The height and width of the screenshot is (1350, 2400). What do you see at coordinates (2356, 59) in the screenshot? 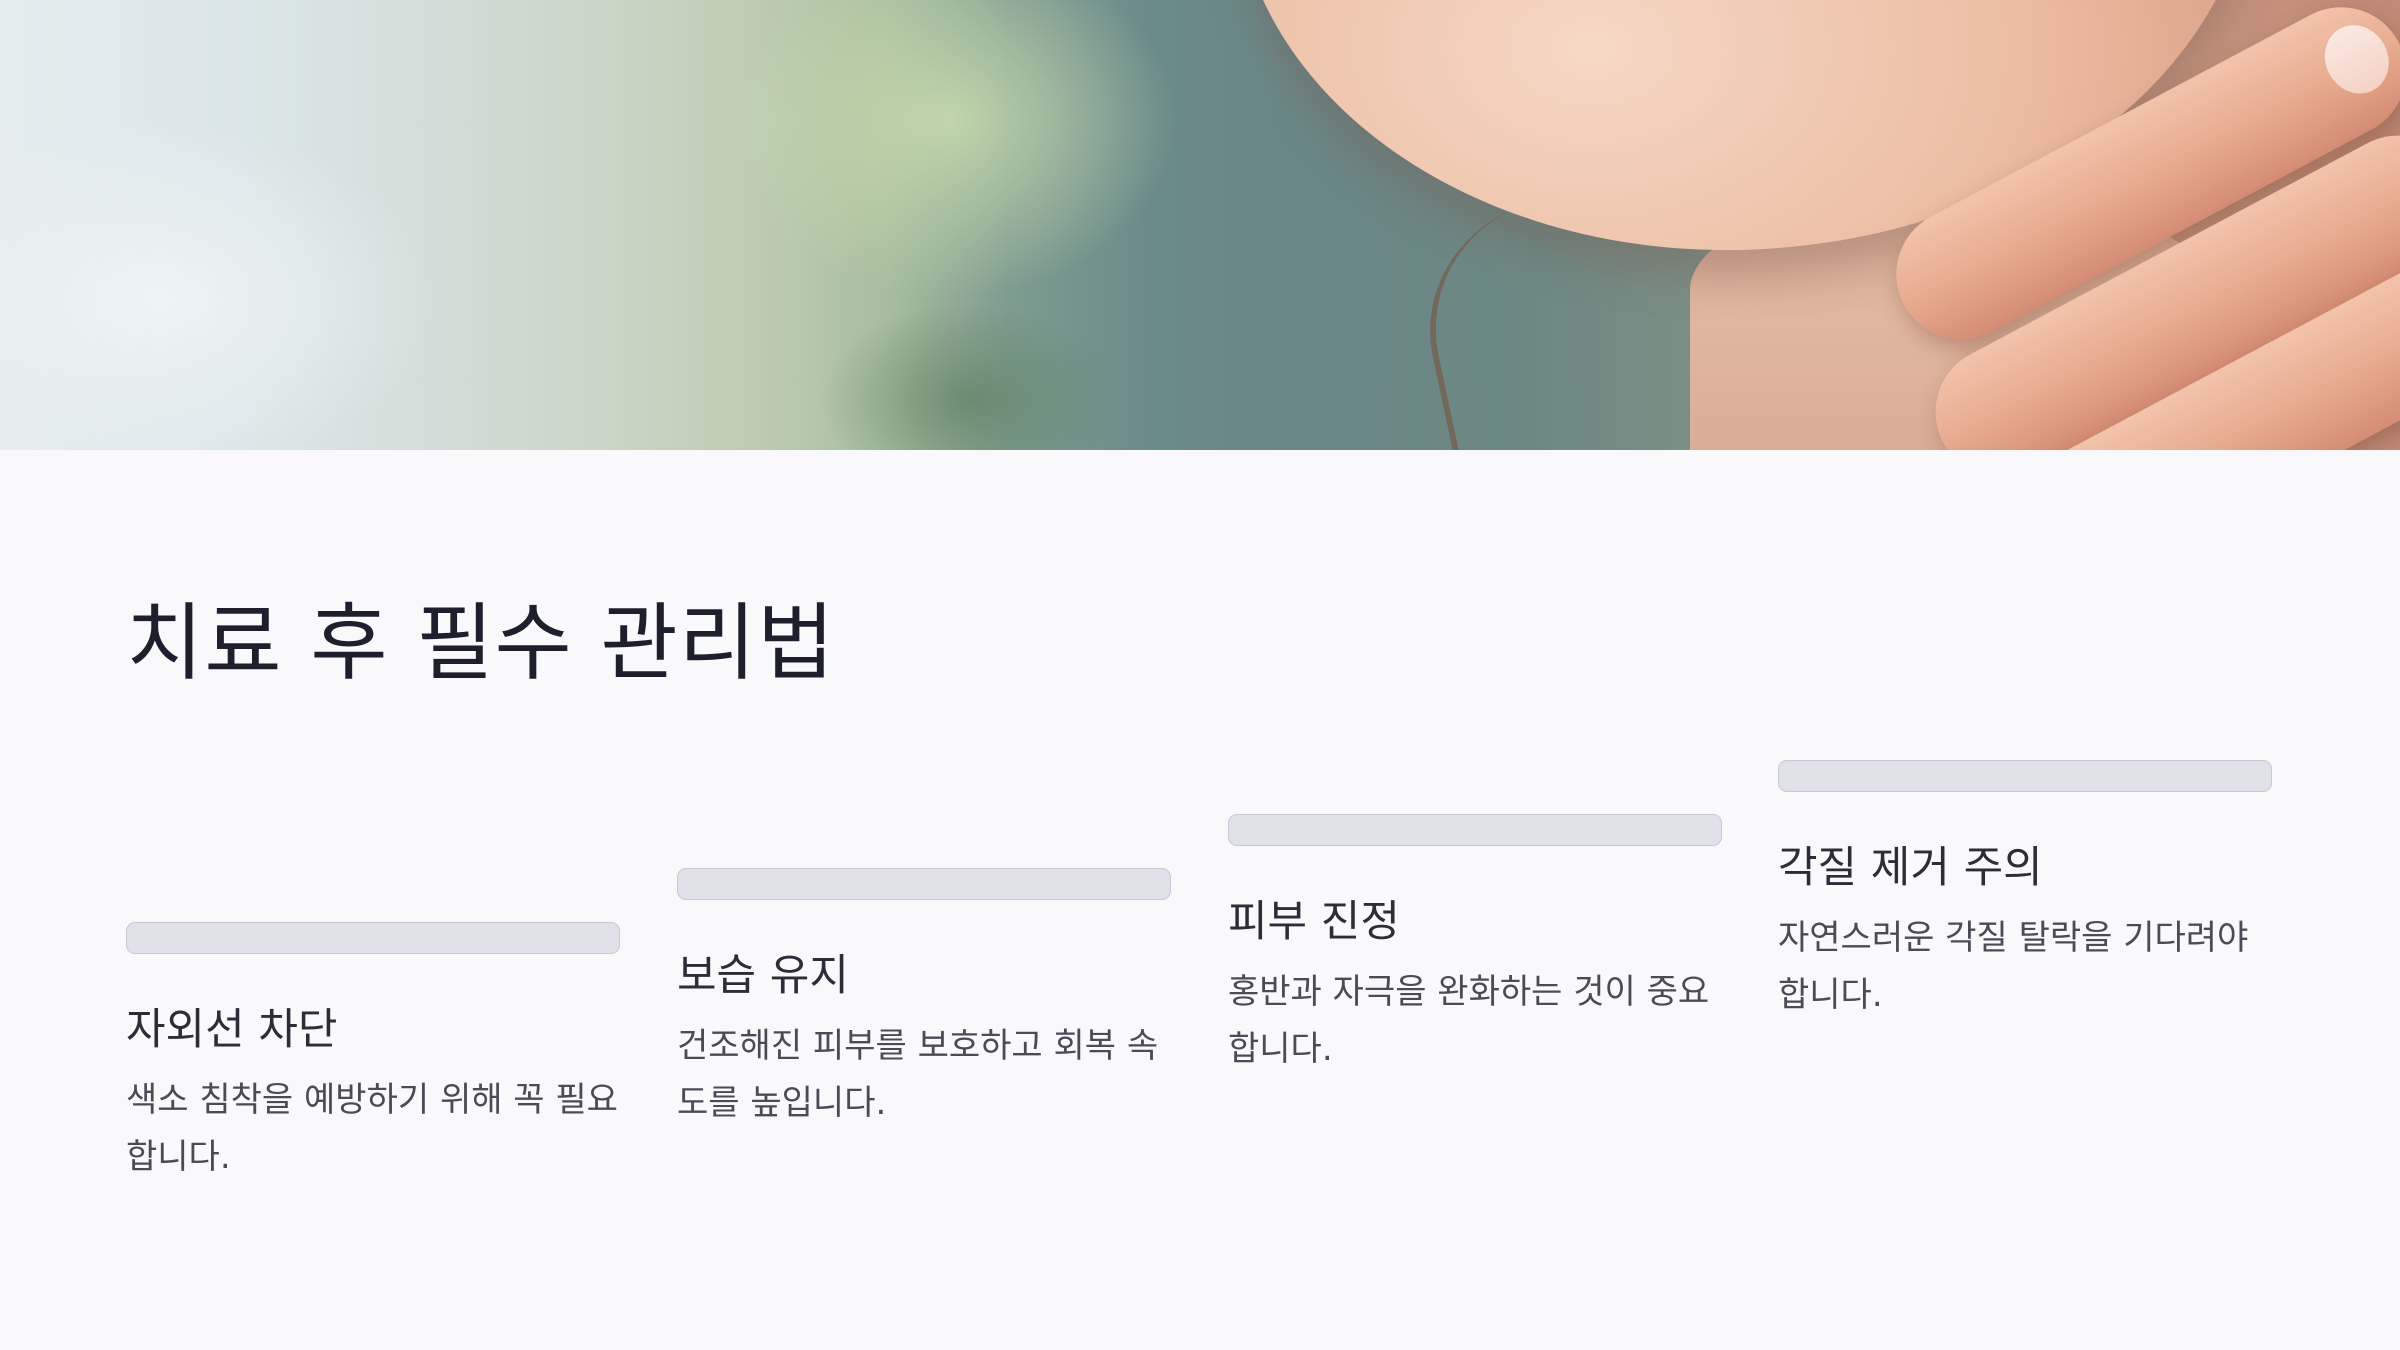
I see `fingernail` at bounding box center [2356, 59].